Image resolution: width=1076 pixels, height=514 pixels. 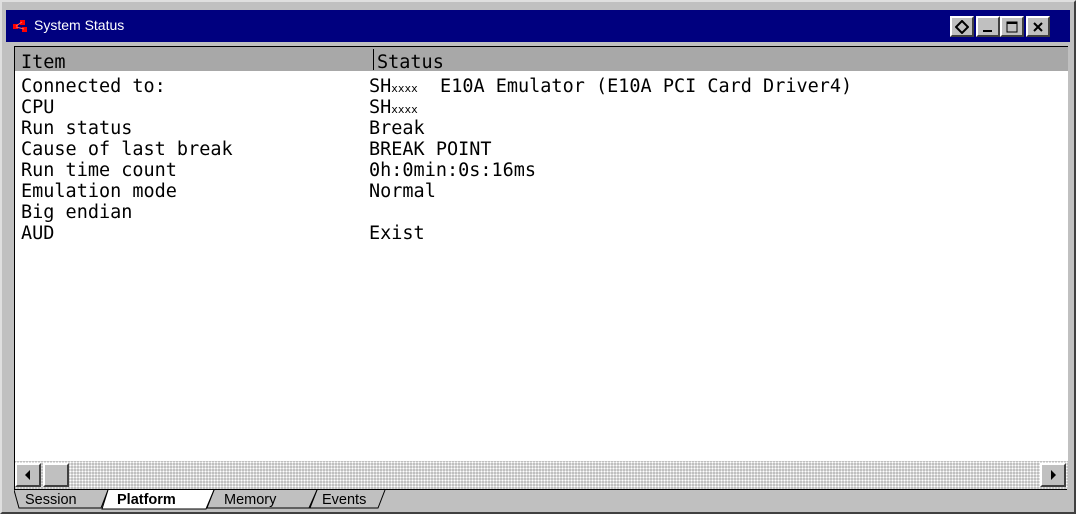 I want to click on row-status: BREAK POINT, so click(x=430, y=149).